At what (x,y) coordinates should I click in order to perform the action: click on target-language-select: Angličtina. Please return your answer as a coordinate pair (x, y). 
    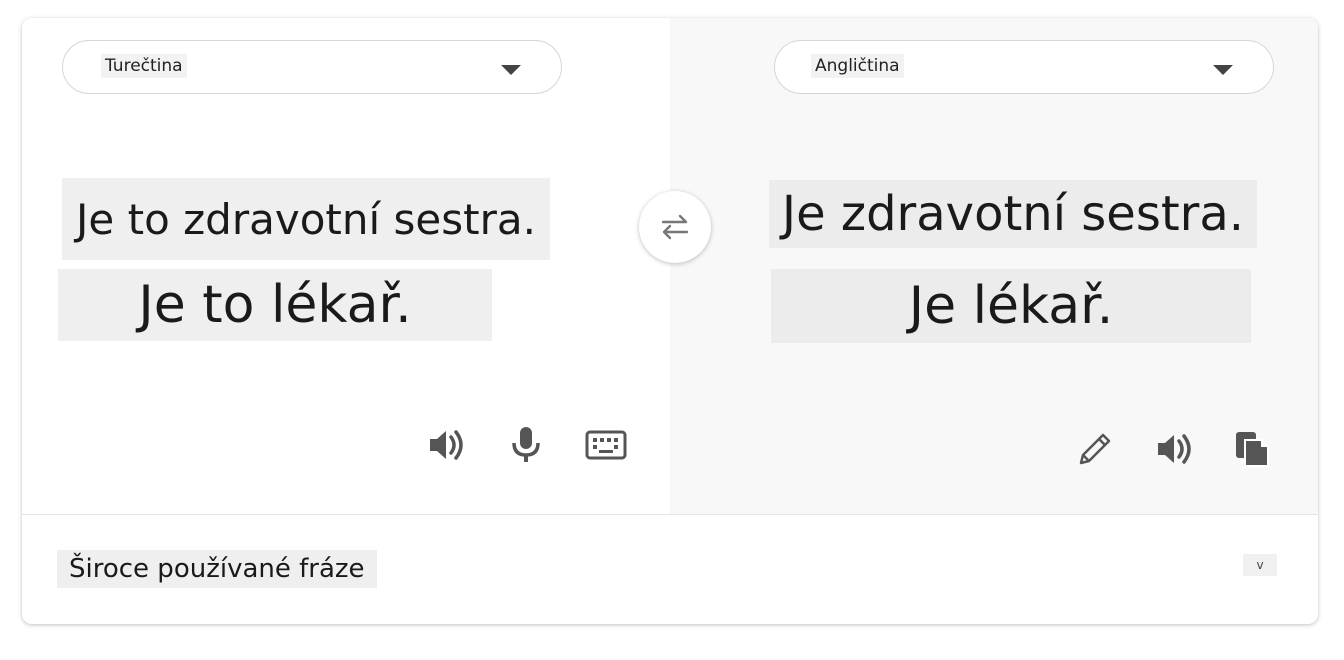
    Looking at the image, I should click on (1024, 67).